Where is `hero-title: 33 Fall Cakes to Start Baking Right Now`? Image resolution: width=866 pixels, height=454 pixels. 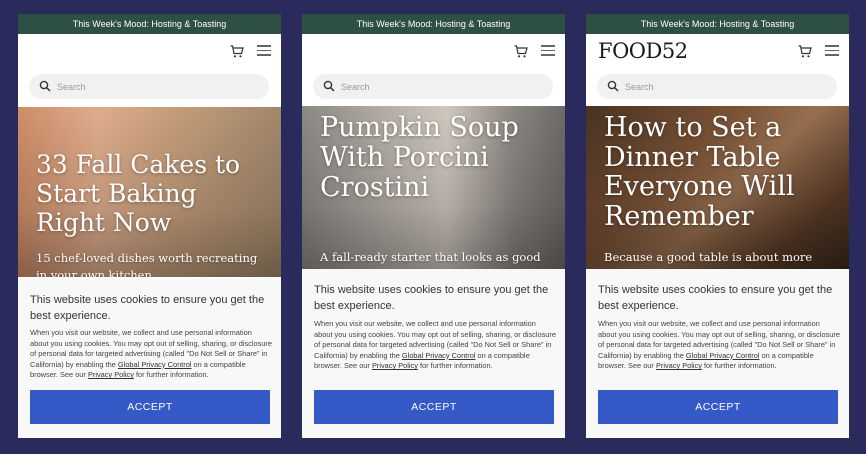
hero-title: 33 Fall Cakes to Start Baking Right Now is located at coordinates (151, 193).